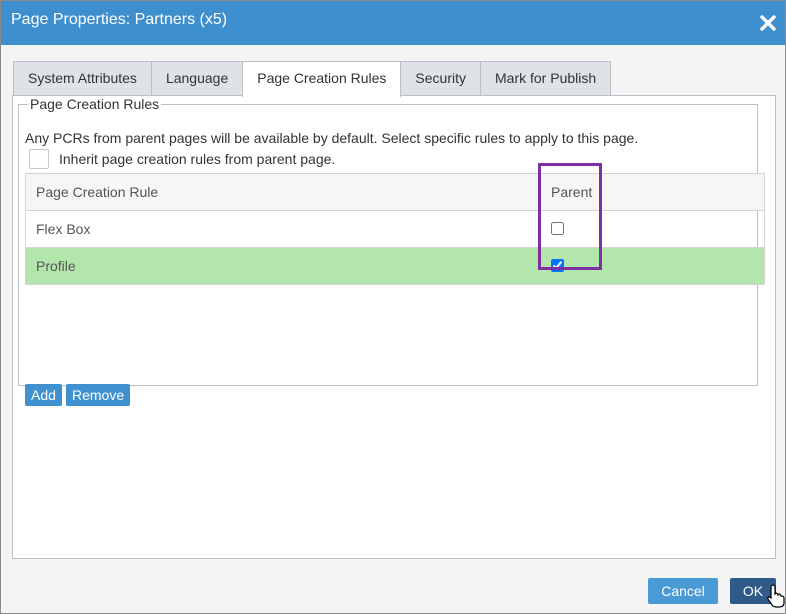 The image size is (786, 614). I want to click on column-header-rule: Page Creation Rule, so click(97, 192).